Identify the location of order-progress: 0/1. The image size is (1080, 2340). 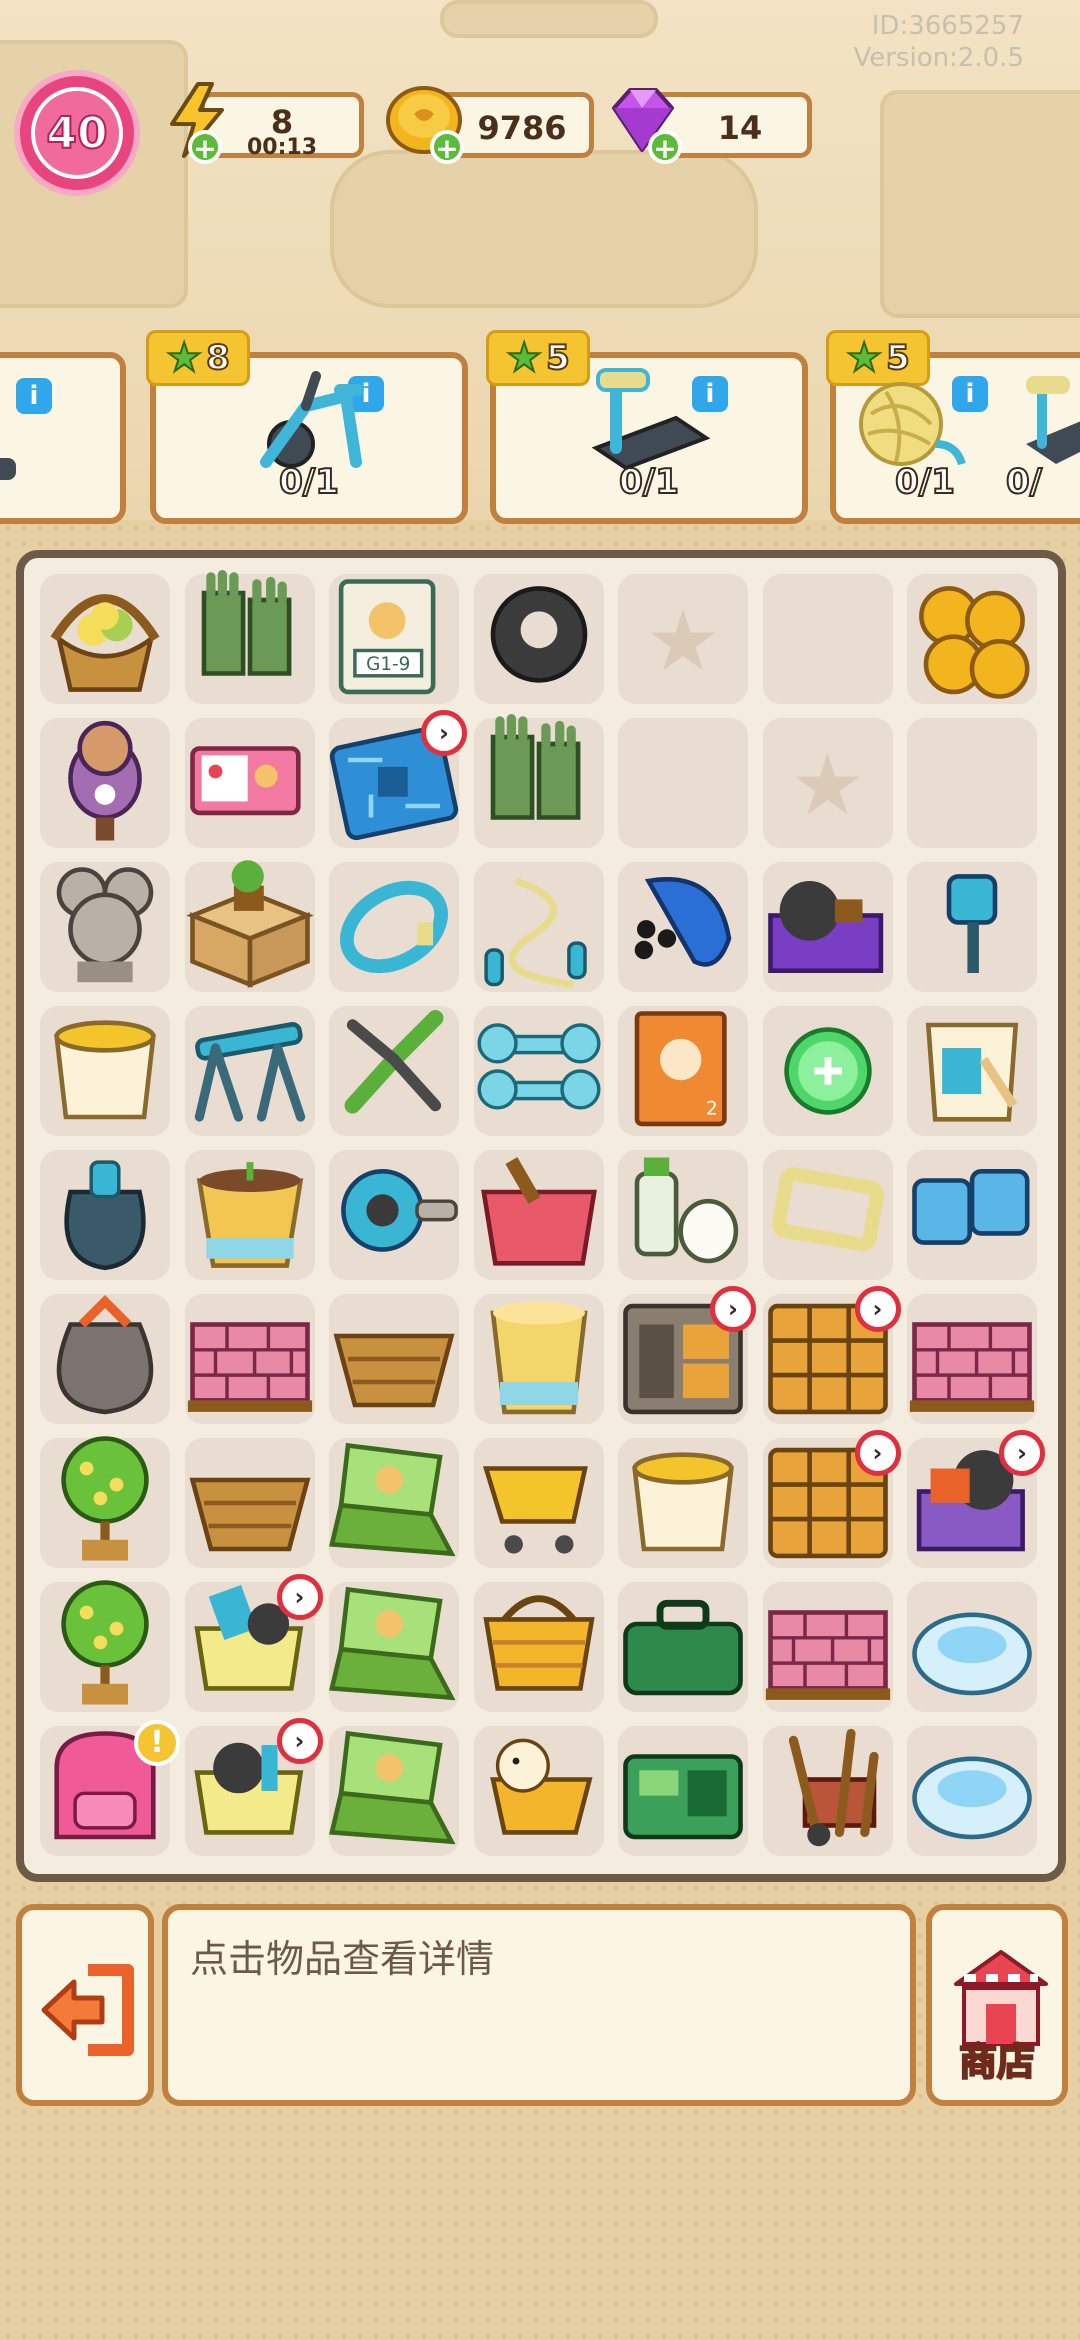
(925, 482).